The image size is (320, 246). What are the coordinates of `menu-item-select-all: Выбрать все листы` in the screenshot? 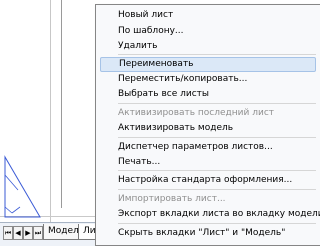 It's located at (163, 94).